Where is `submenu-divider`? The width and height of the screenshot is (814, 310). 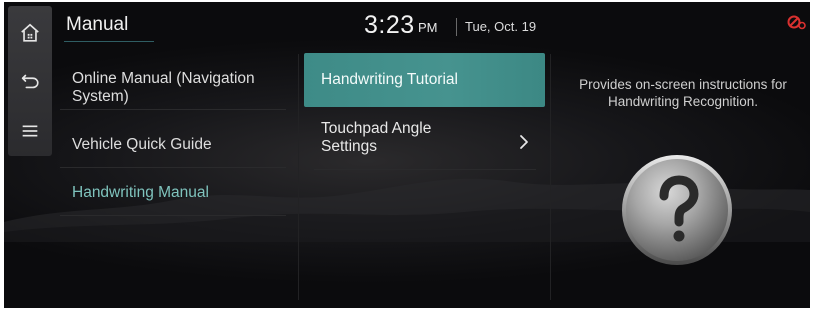
submenu-divider is located at coordinates (425, 169).